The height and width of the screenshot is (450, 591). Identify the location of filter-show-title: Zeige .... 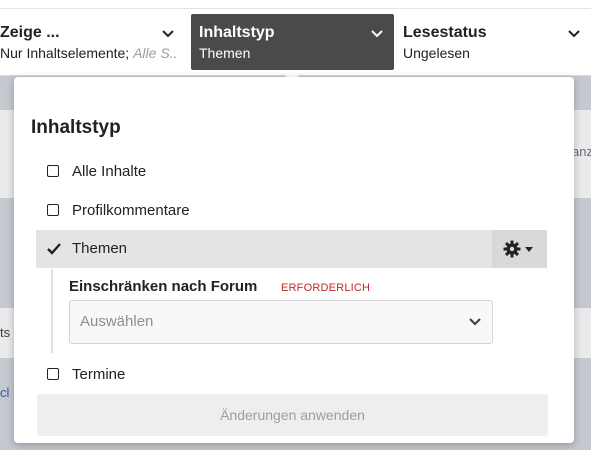
(30, 32).